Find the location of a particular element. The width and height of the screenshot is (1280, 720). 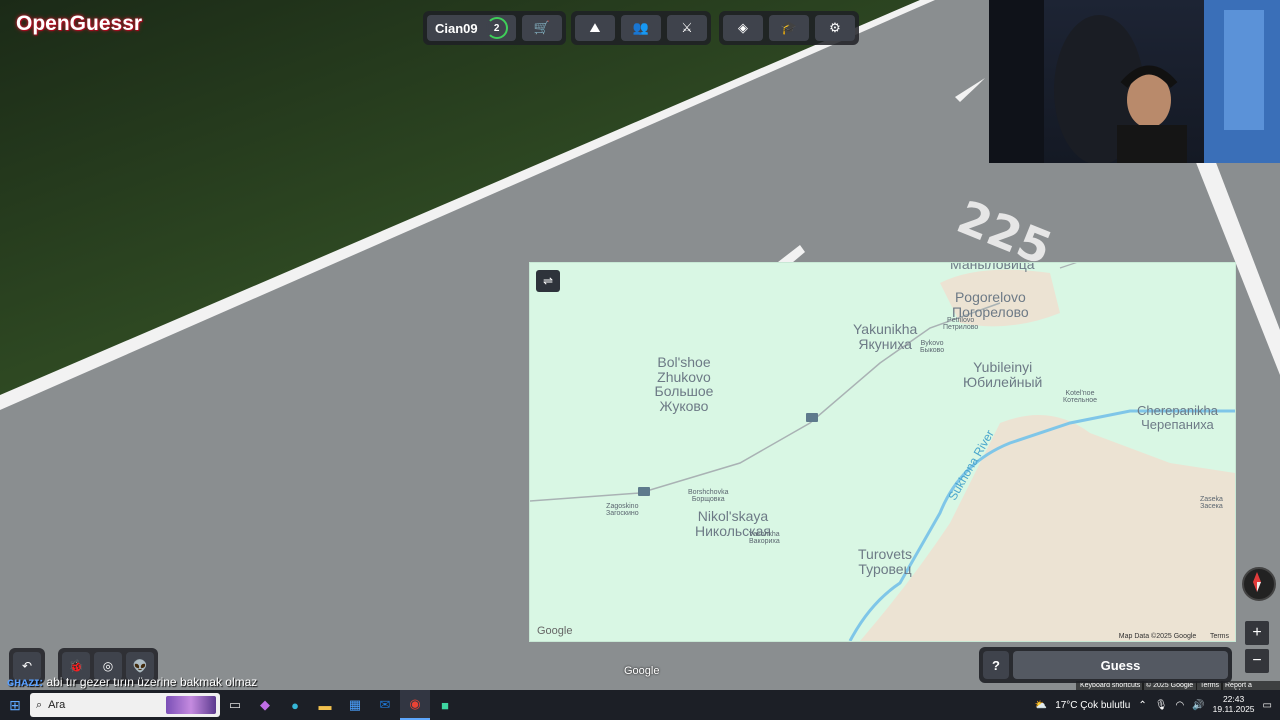

taskbar-search-placeholder: Ara is located at coordinates (57, 705).